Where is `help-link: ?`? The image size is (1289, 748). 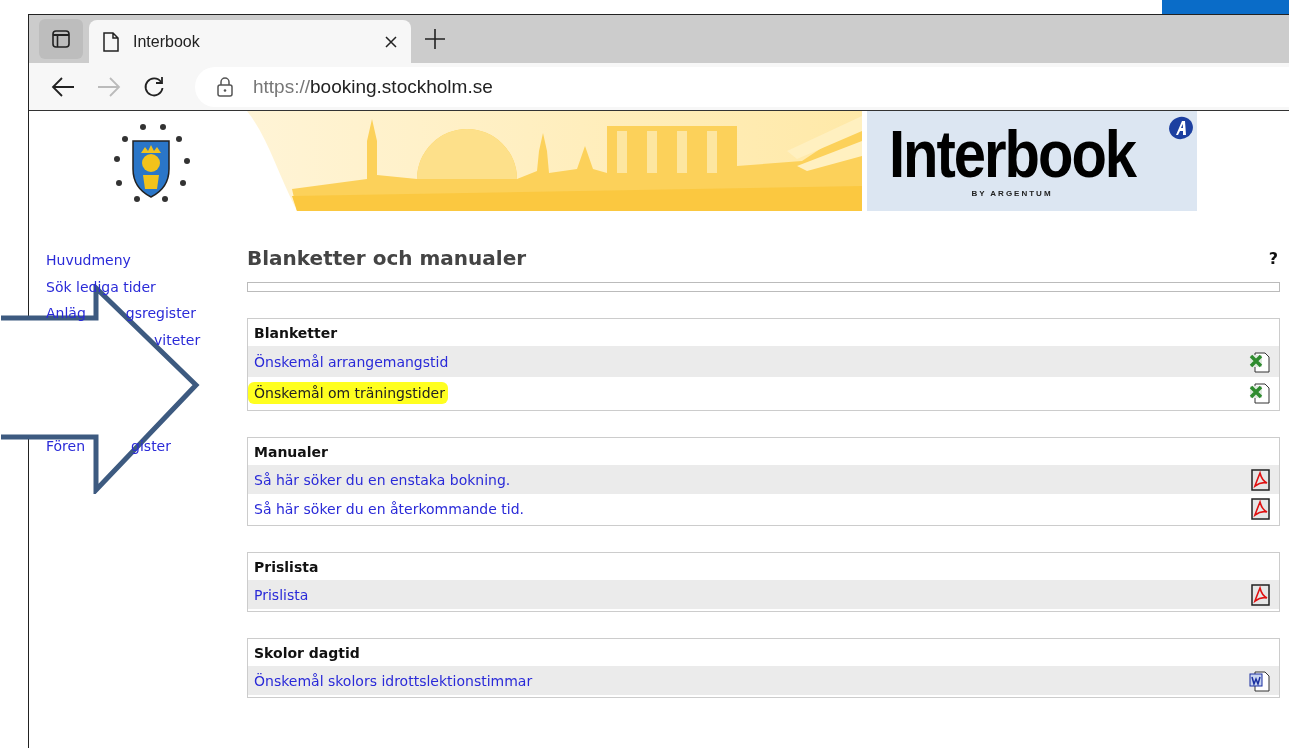
help-link: ? is located at coordinates (1273, 258).